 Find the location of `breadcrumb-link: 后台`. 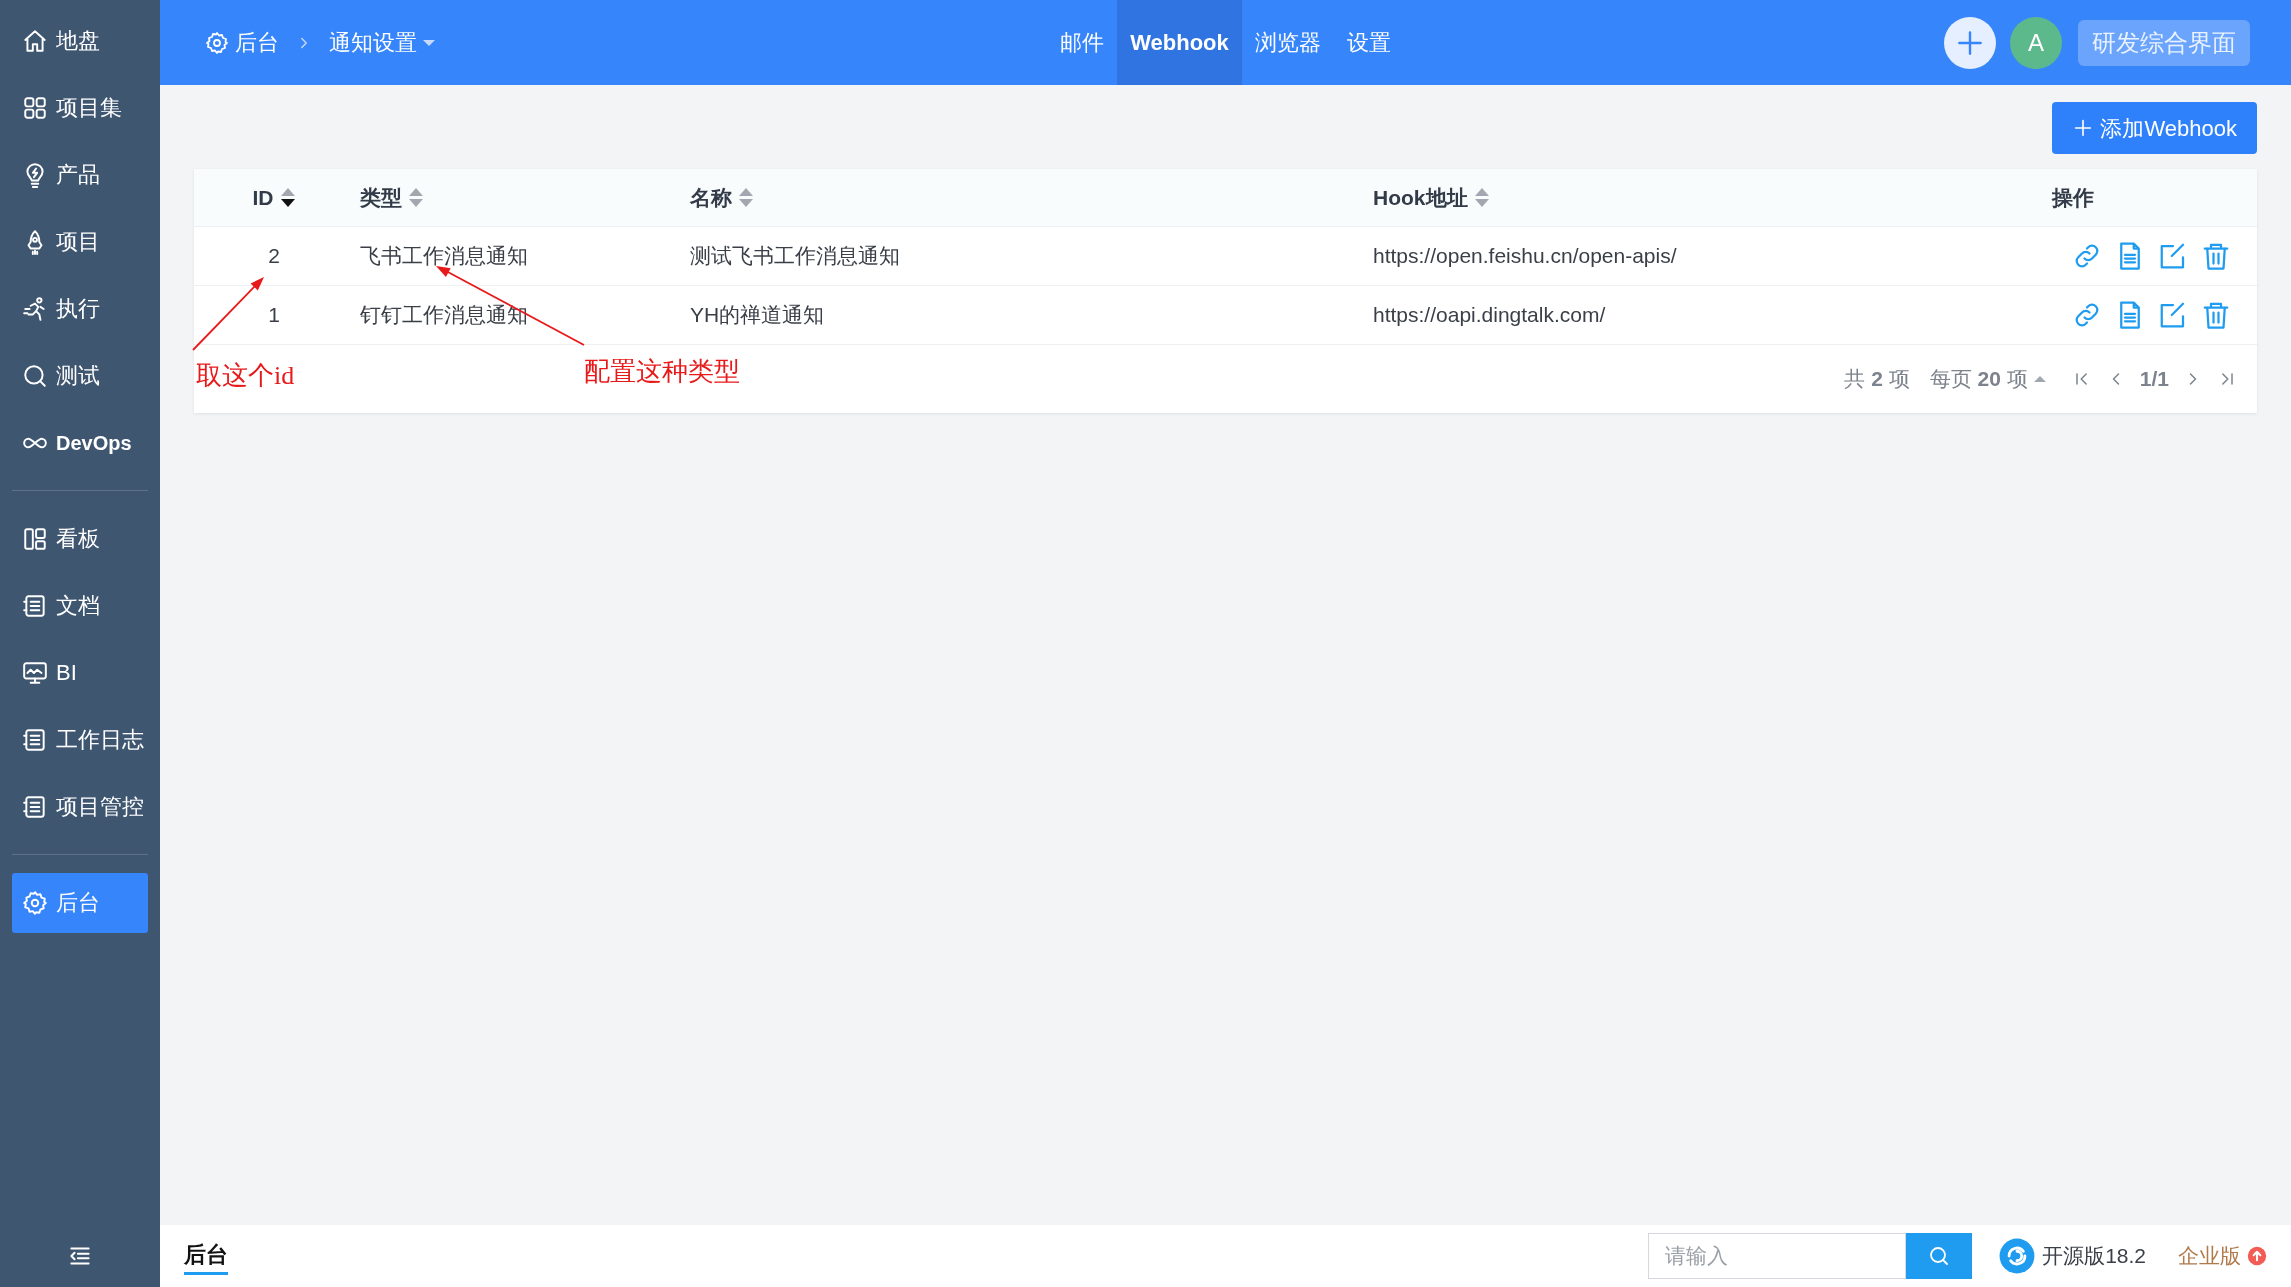

breadcrumb-link: 后台 is located at coordinates (242, 42).